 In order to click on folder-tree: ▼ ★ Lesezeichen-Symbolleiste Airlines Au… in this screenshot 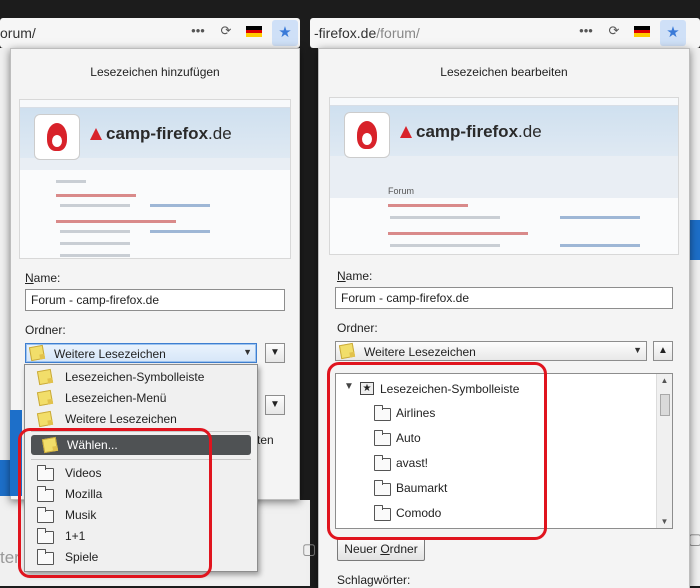, I will do `click(504, 451)`.